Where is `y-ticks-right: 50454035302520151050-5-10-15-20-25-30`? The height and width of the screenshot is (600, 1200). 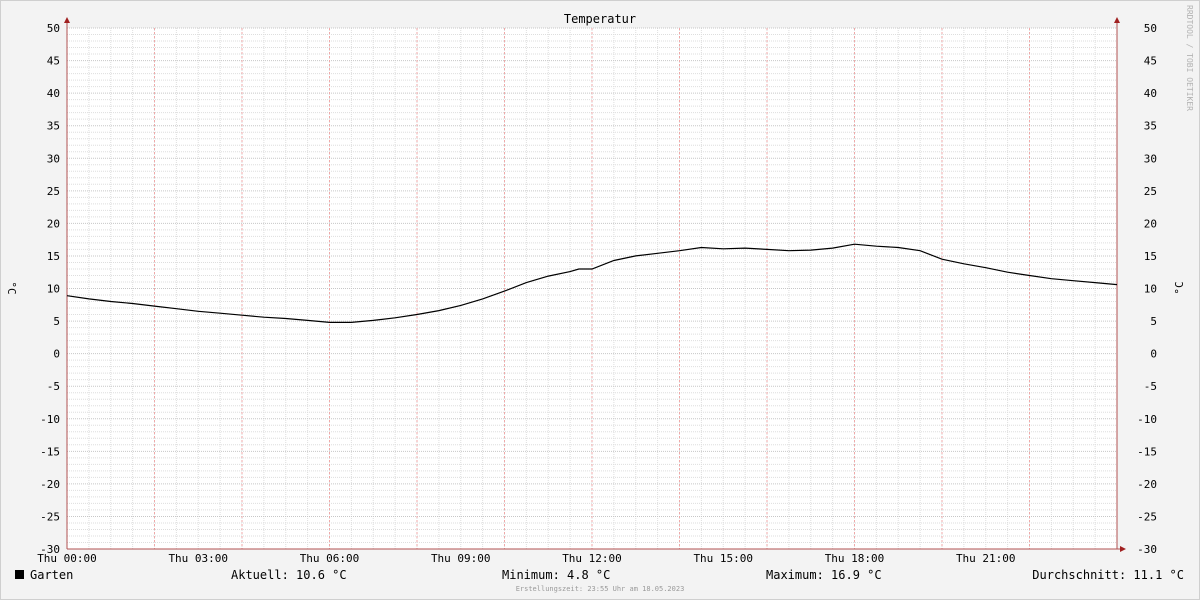
y-ticks-right: 50454035302520151050-5-10-15-20-25-30 is located at coordinates (1147, 289).